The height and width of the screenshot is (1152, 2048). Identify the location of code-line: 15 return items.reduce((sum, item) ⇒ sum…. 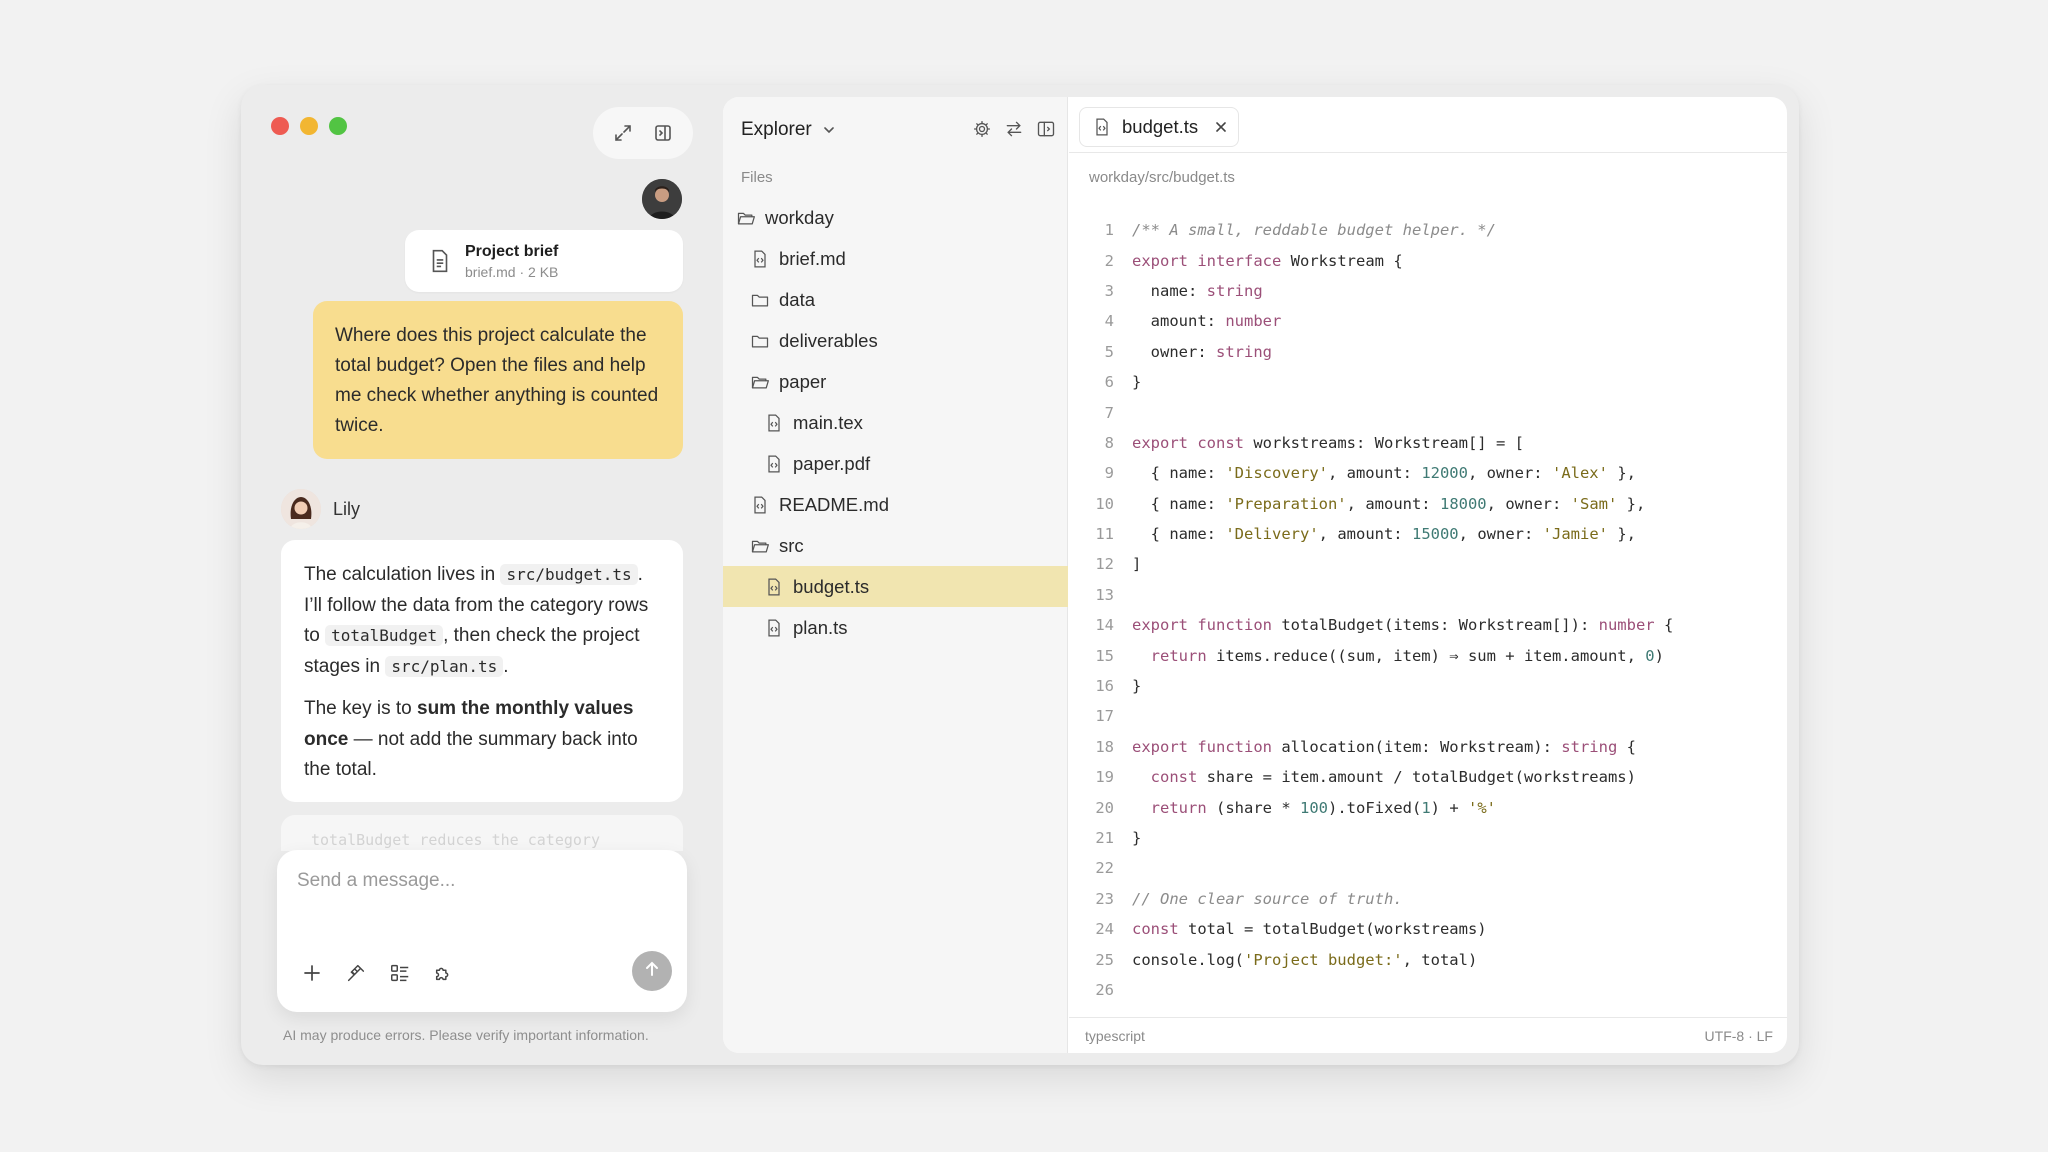
(1428, 655).